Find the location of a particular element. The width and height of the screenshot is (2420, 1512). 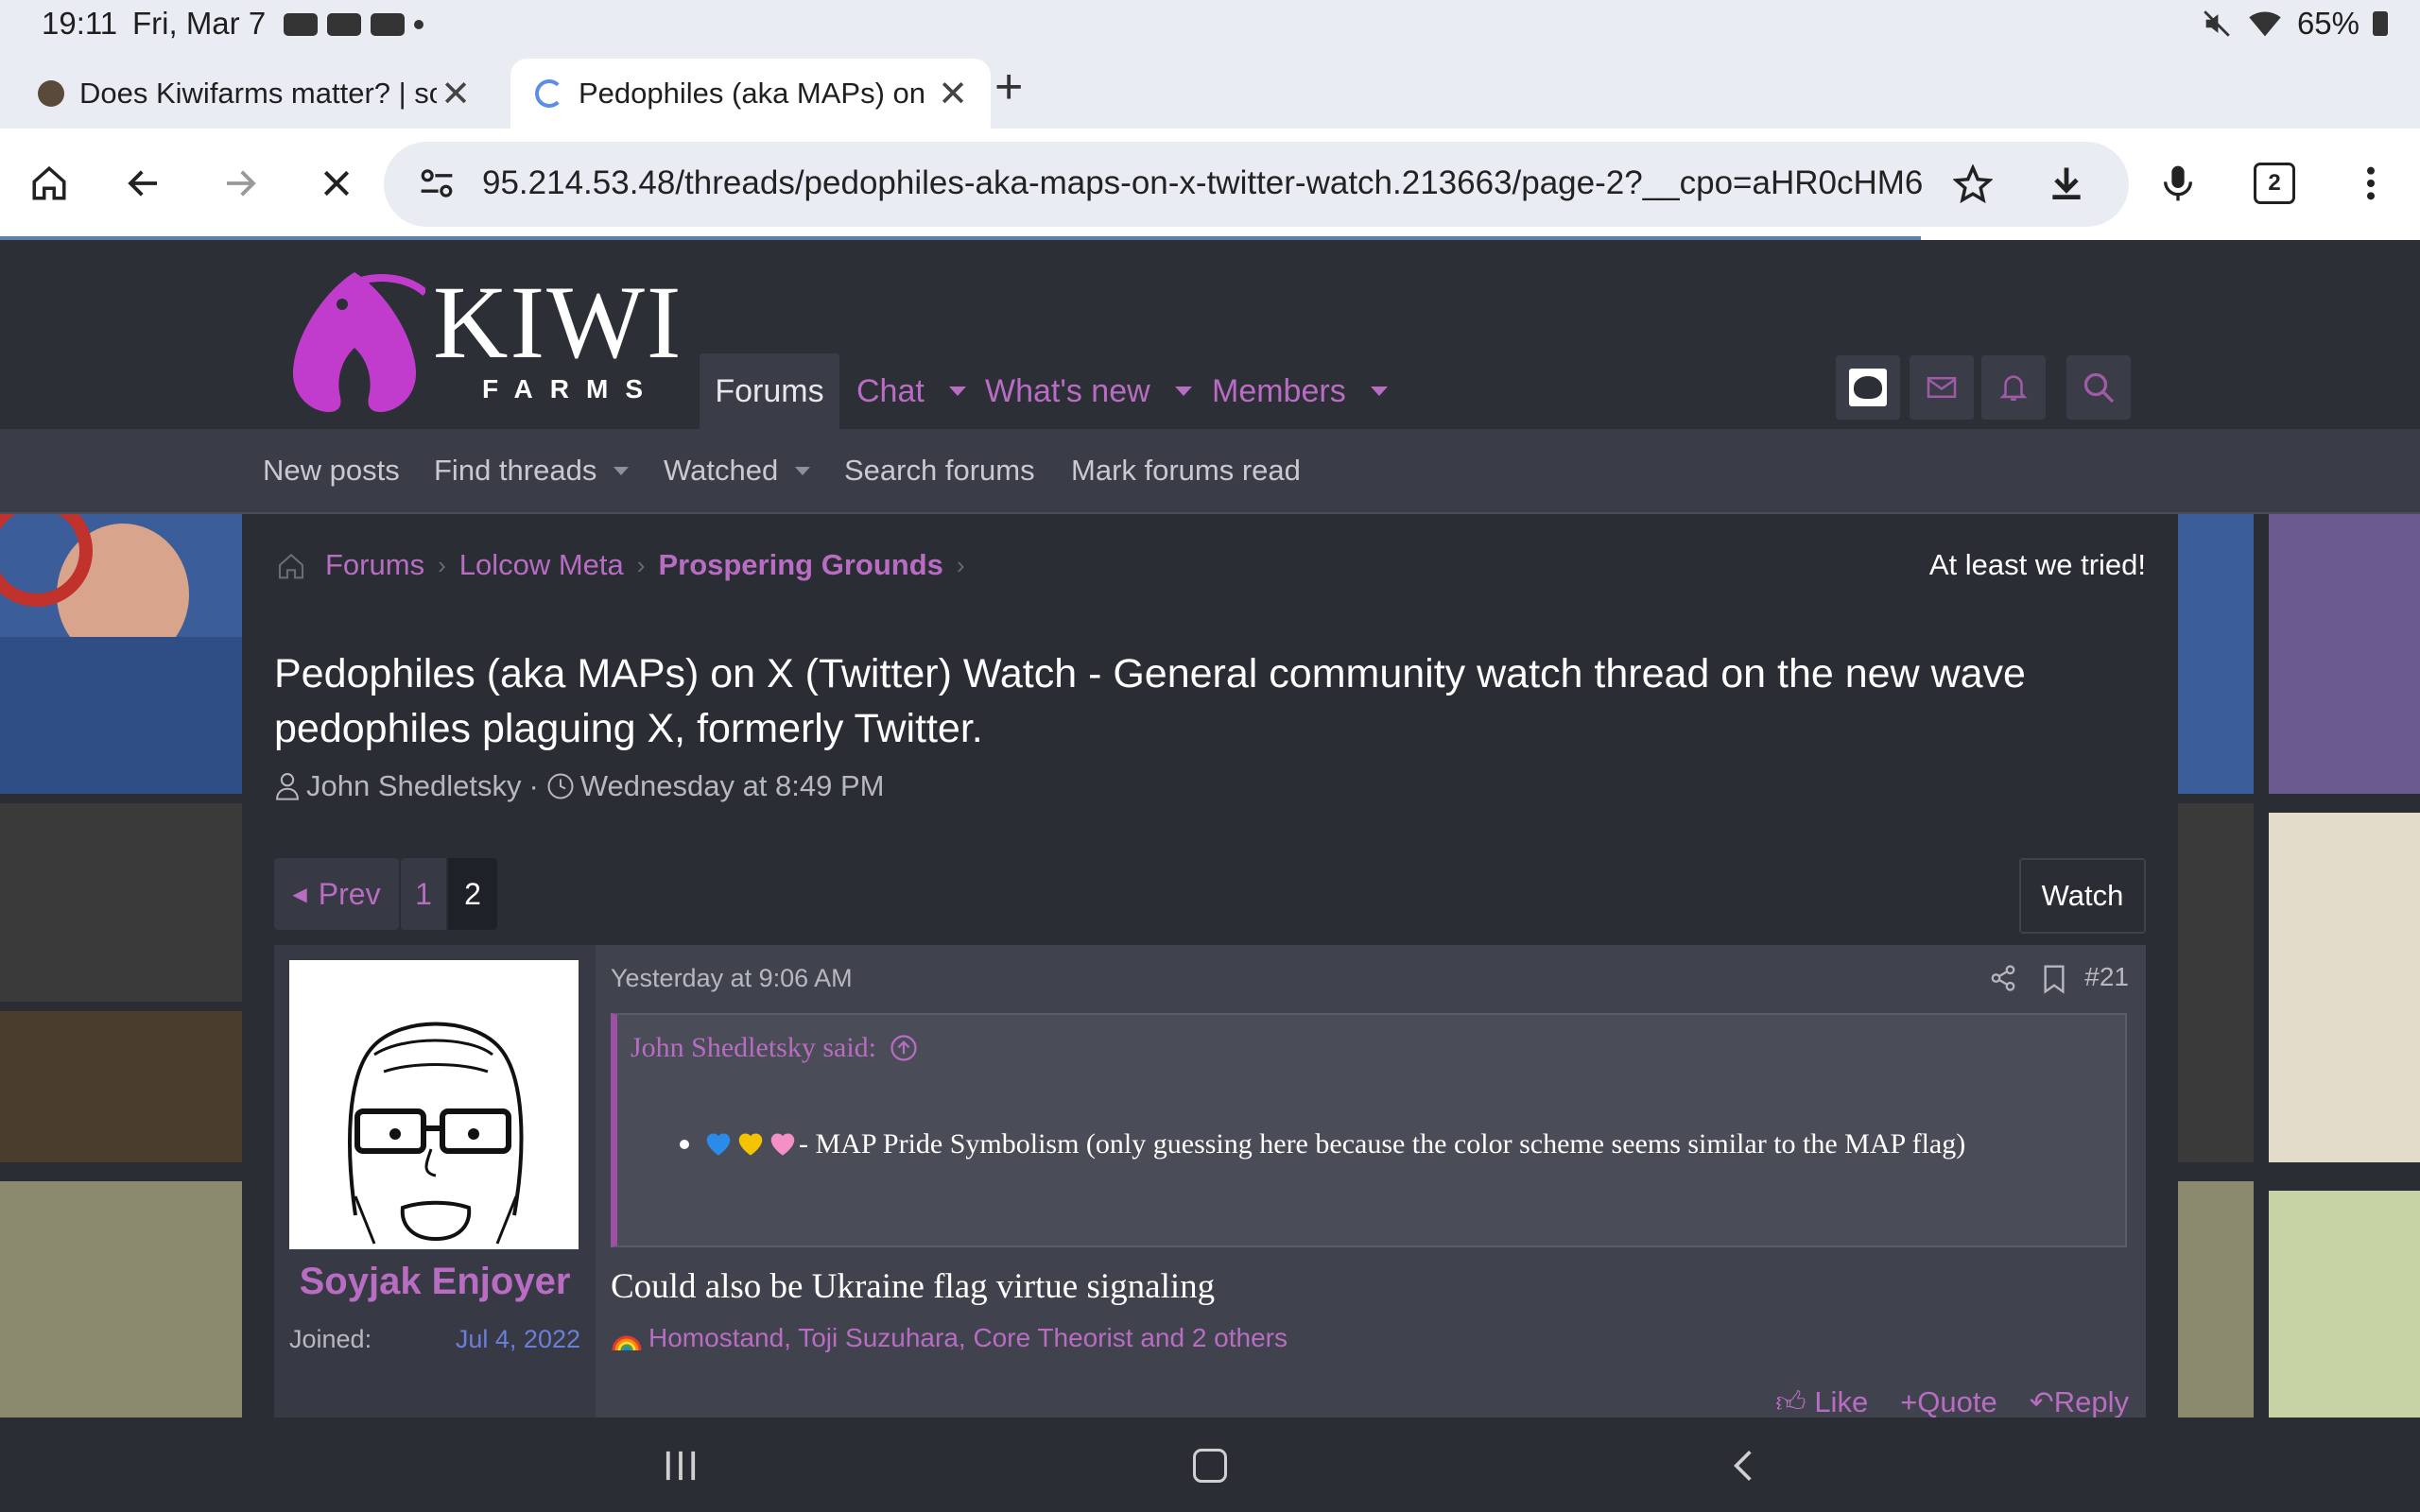

home-button is located at coordinates (49, 183).